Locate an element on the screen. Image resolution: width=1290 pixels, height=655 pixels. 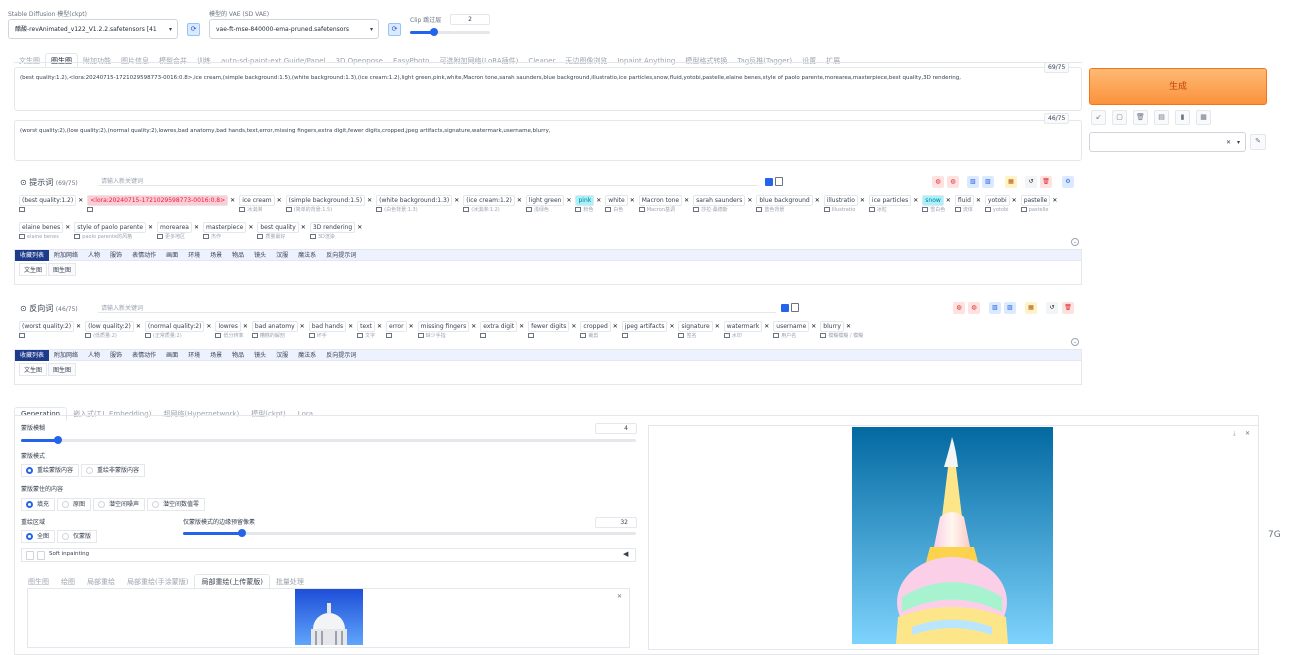
tag-label: (simple background:1.5) is located at coordinates (325, 200).